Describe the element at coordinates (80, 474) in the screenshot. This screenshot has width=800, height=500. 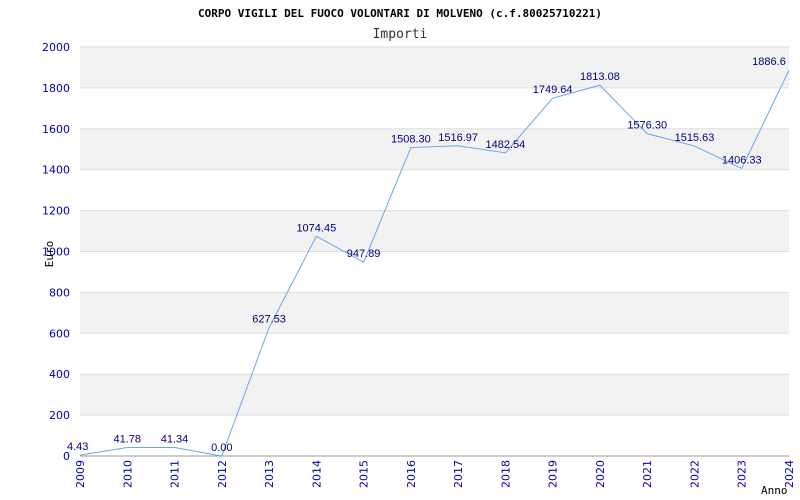
I see `x-tick-label: 2009` at that location.